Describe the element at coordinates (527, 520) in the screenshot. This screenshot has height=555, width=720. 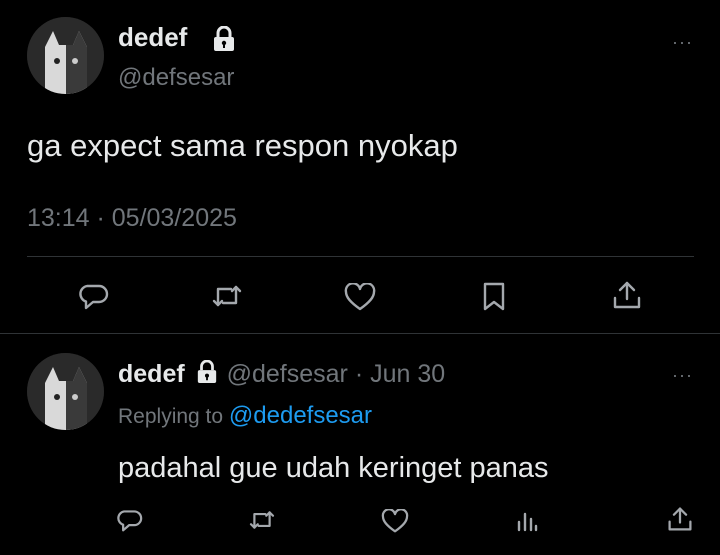
I see `views-icon` at that location.